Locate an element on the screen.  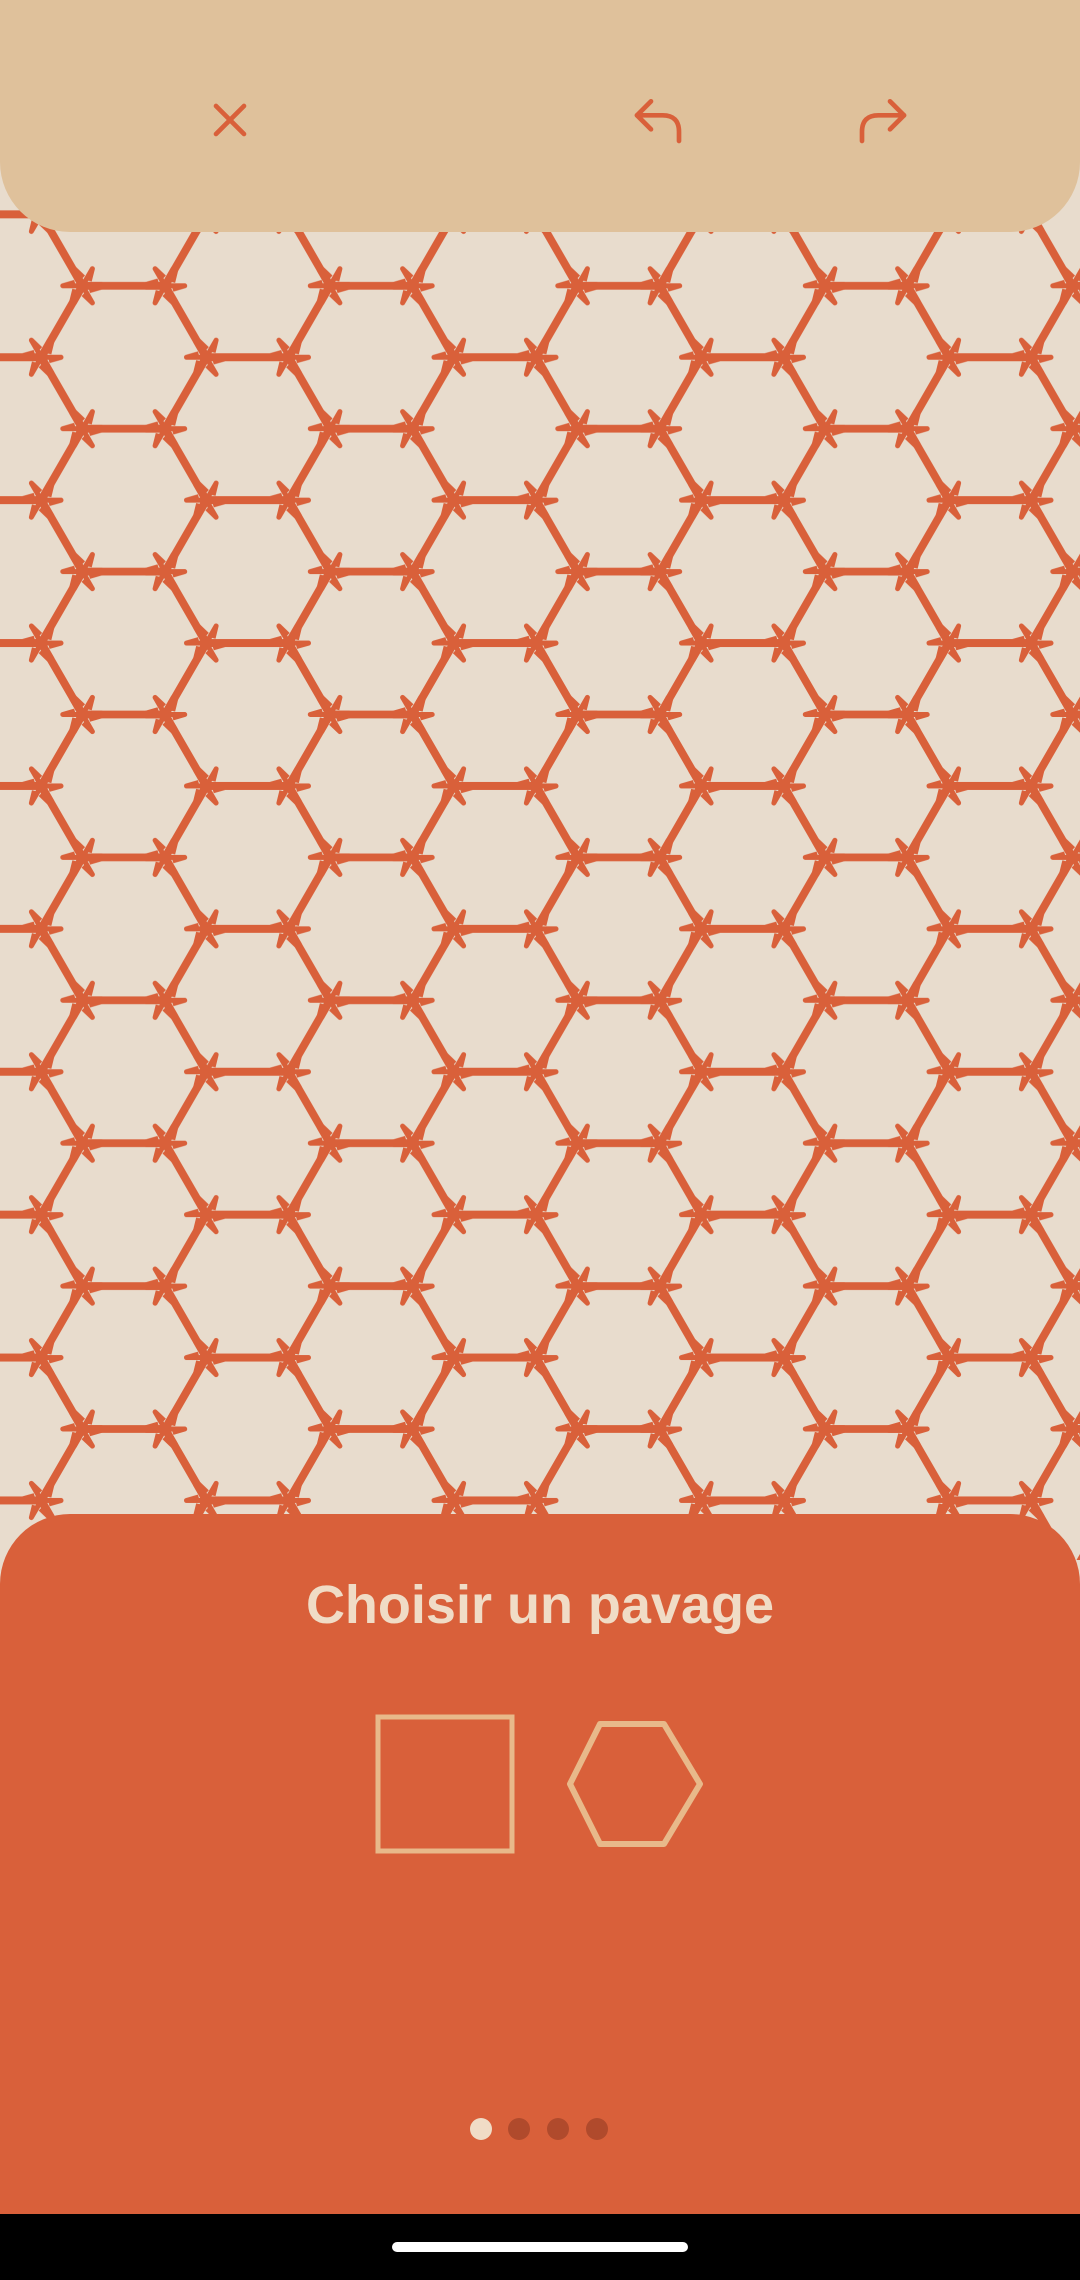
undo-icon is located at coordinates (658, 121).